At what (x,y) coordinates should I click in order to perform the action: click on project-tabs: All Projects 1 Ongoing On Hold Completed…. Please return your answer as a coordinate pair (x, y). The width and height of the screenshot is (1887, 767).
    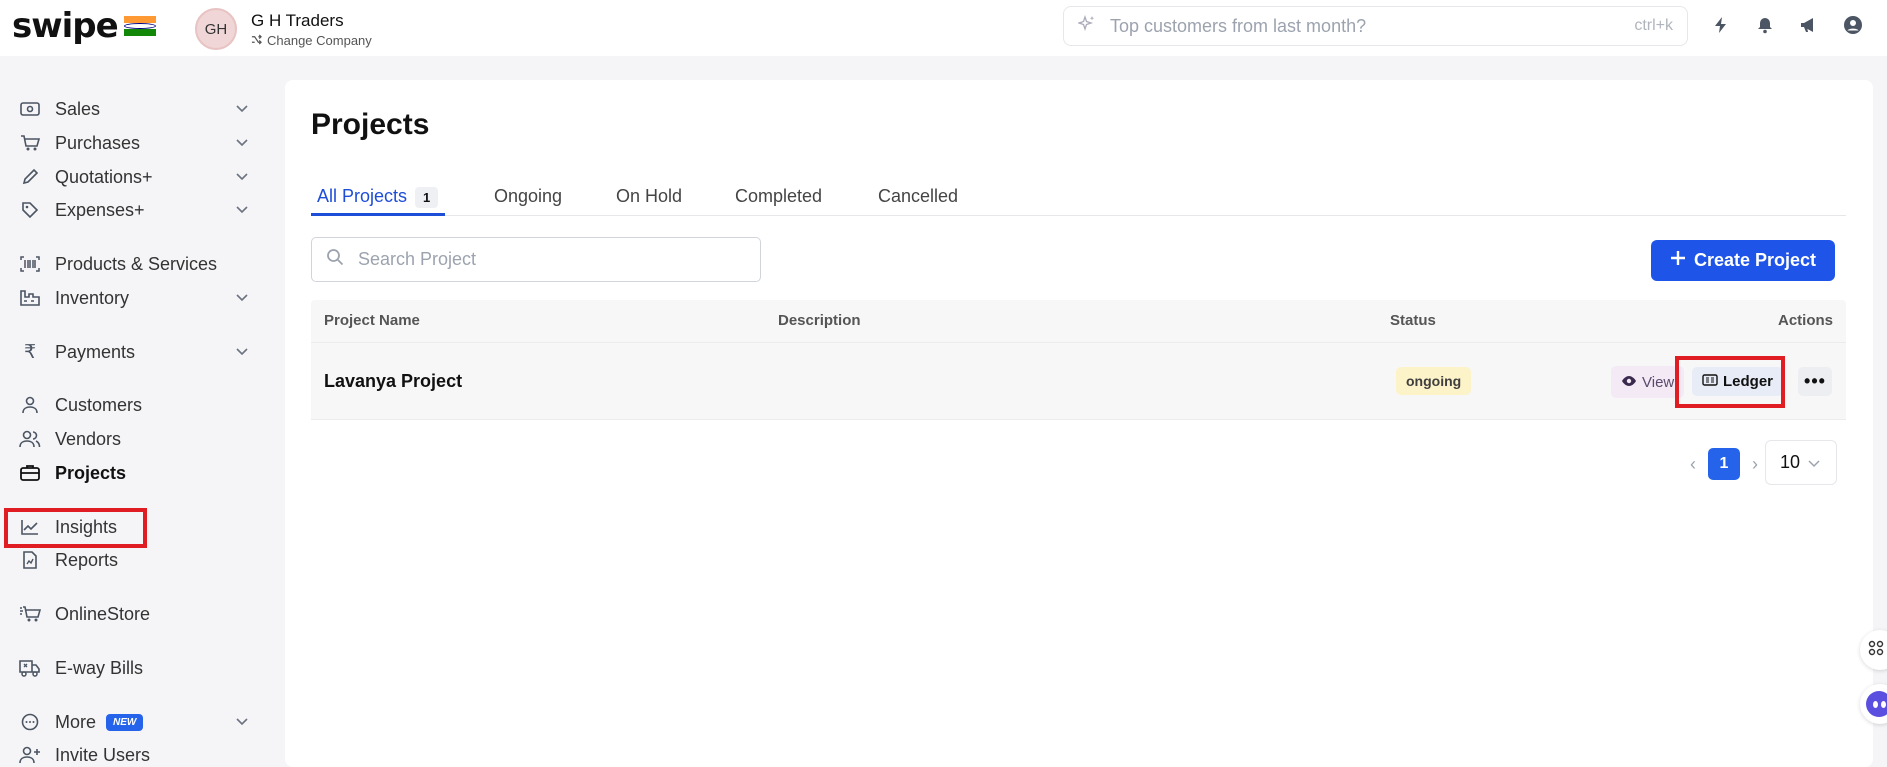
    Looking at the image, I should click on (1078, 198).